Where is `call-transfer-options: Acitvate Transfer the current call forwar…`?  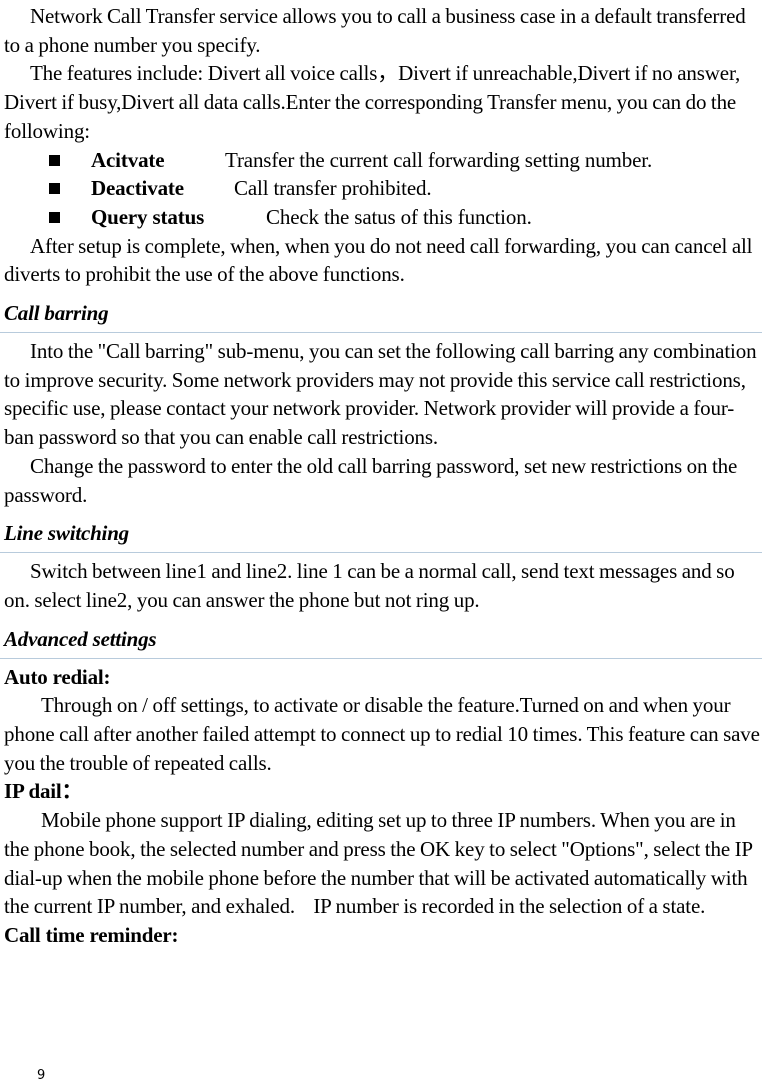
call-transfer-options: Acitvate Transfer the current call forwar… is located at coordinates (382, 189).